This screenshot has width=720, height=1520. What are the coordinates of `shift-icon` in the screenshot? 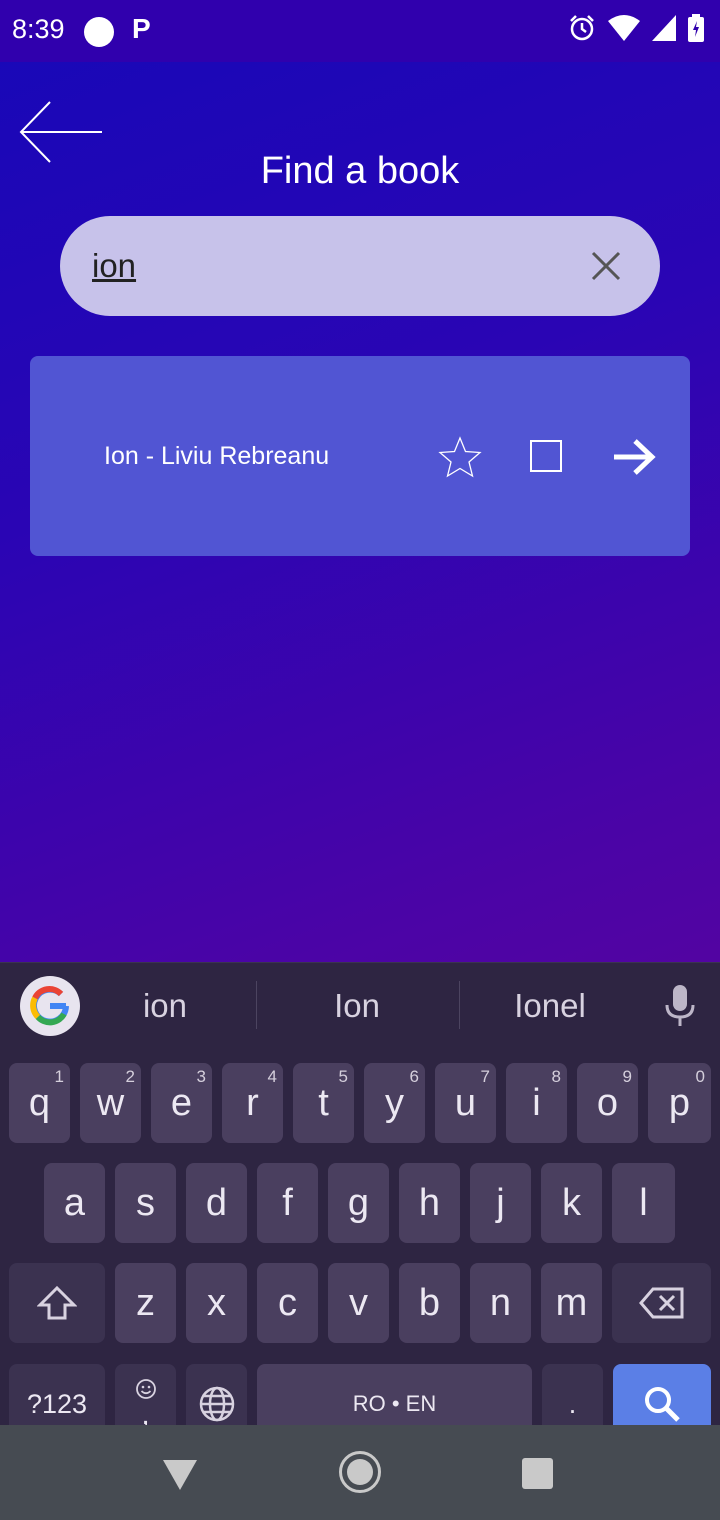 It's located at (57, 1302).